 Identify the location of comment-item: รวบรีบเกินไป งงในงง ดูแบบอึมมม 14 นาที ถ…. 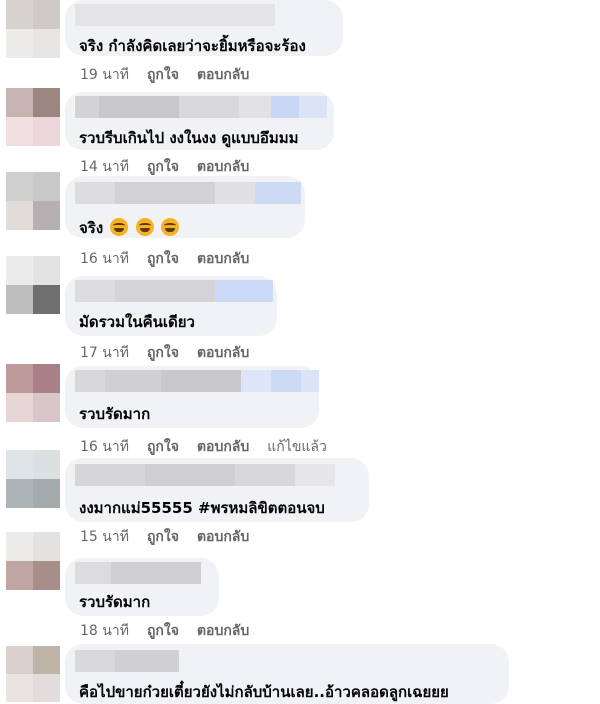
(300, 133).